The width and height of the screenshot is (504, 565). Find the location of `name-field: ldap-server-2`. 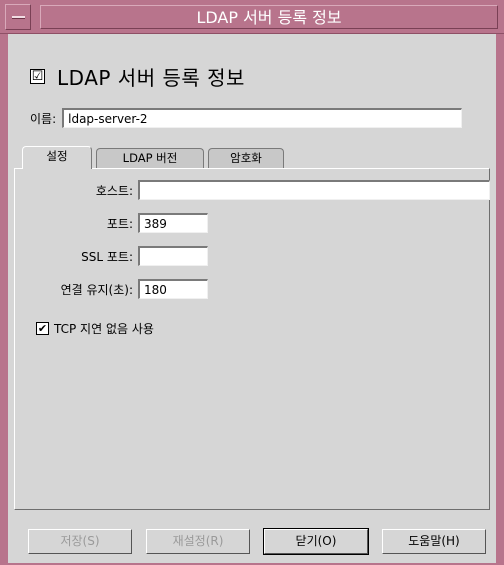

name-field: ldap-server-2 is located at coordinates (262, 118).